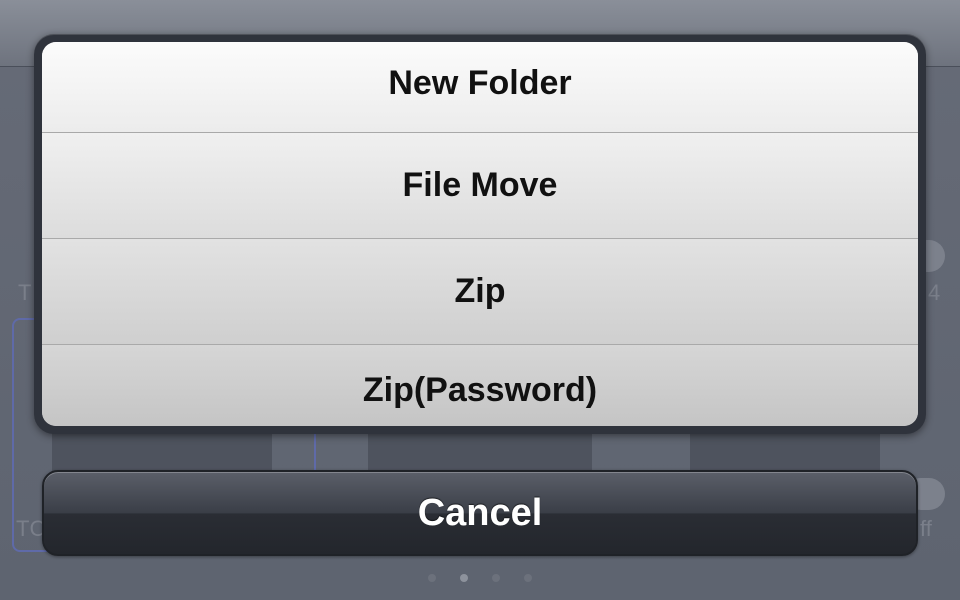 This screenshot has height=600, width=960. I want to click on cancel-button: Cancel, so click(480, 513).